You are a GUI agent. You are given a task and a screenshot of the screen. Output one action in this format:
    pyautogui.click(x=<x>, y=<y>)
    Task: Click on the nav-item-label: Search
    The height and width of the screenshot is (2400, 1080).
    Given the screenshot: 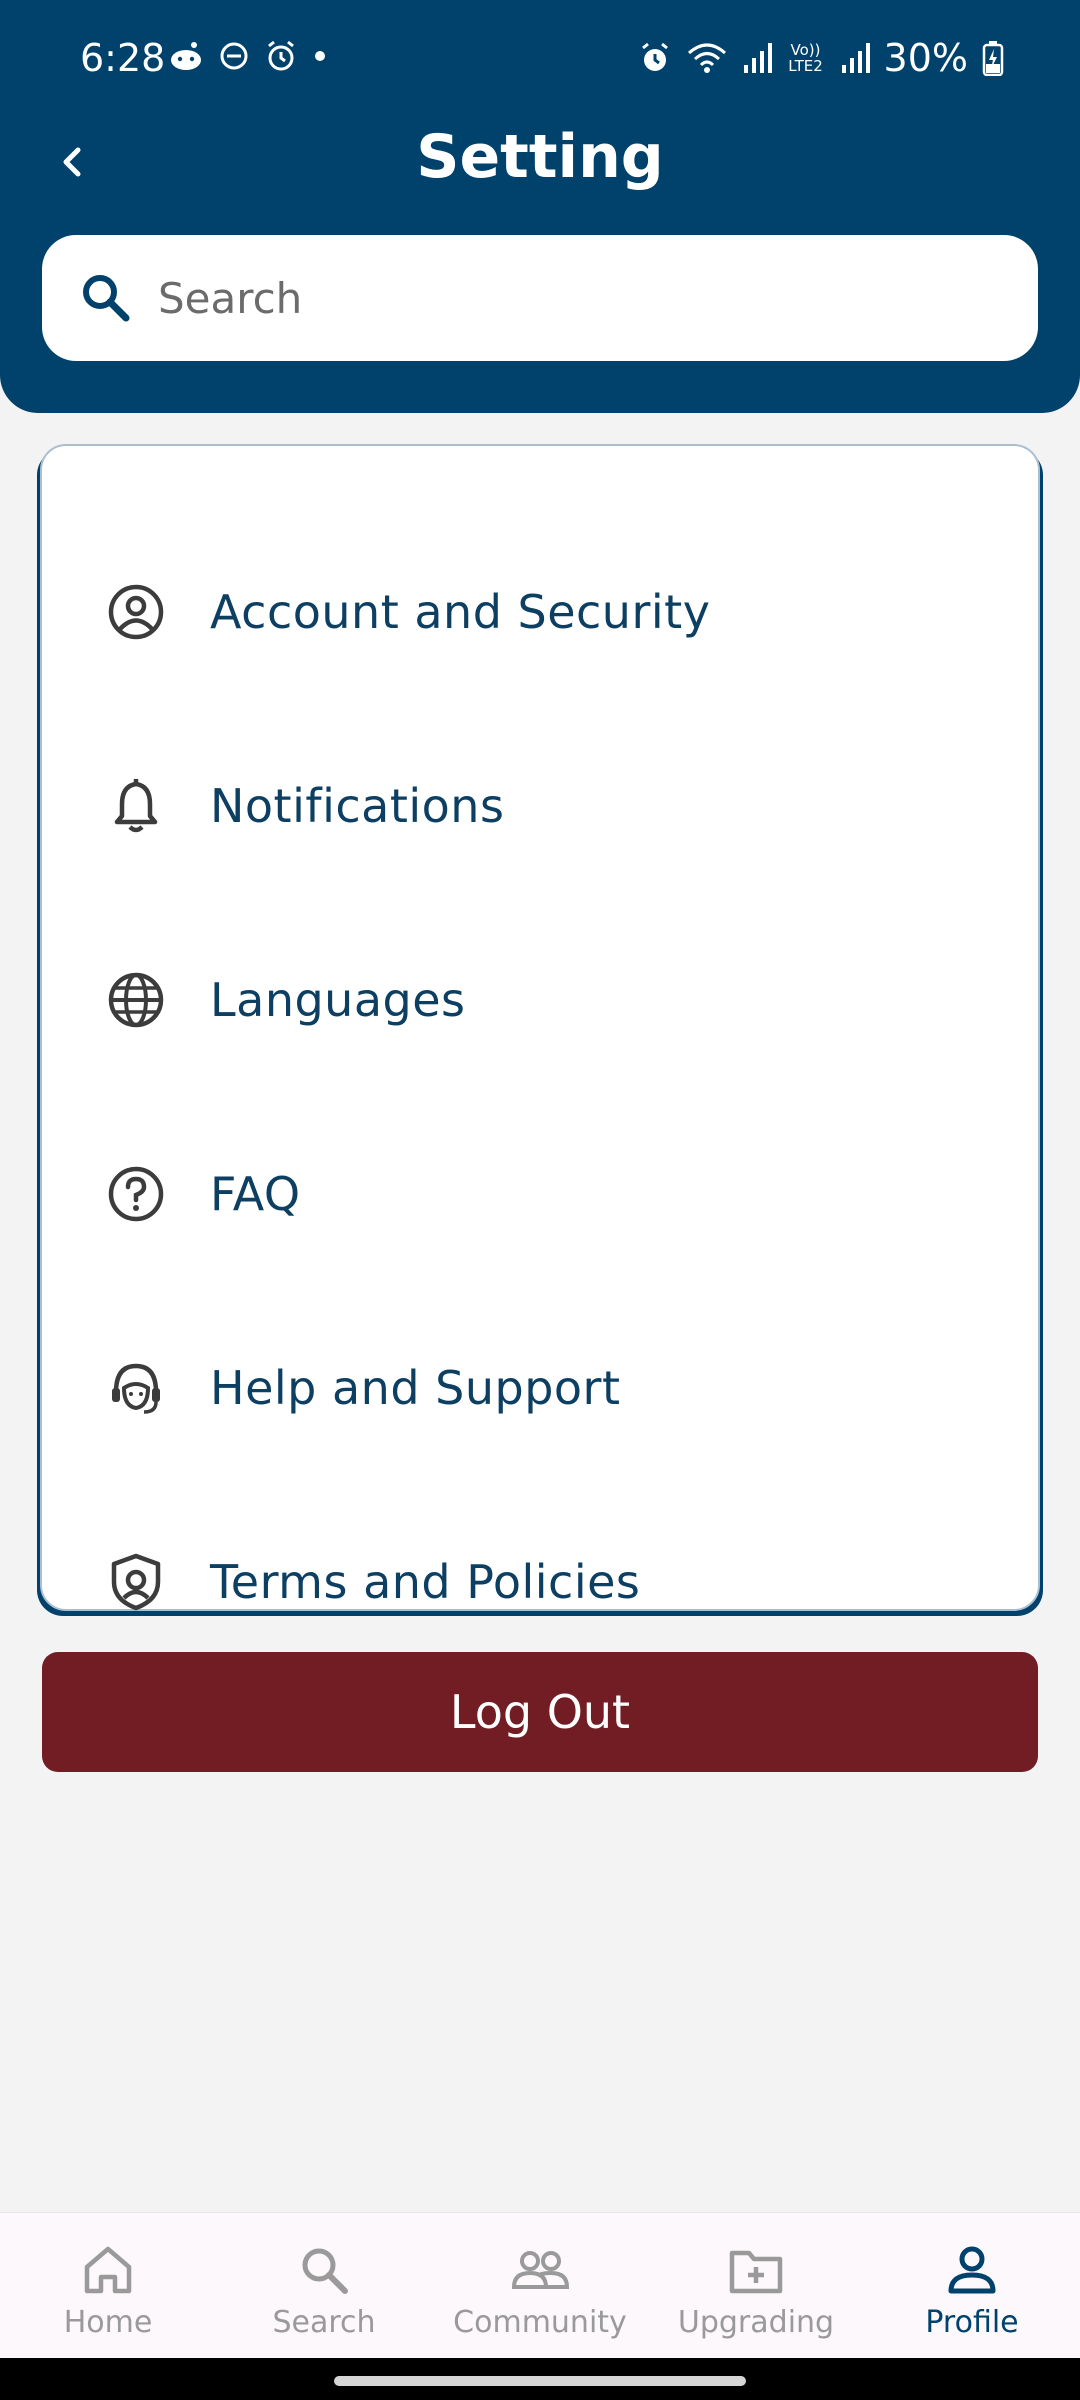 What is the action you would take?
    pyautogui.click(x=324, y=2322)
    